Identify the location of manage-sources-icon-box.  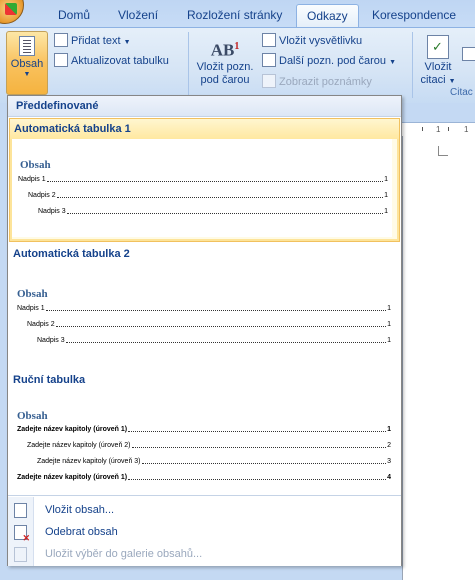
(468, 54).